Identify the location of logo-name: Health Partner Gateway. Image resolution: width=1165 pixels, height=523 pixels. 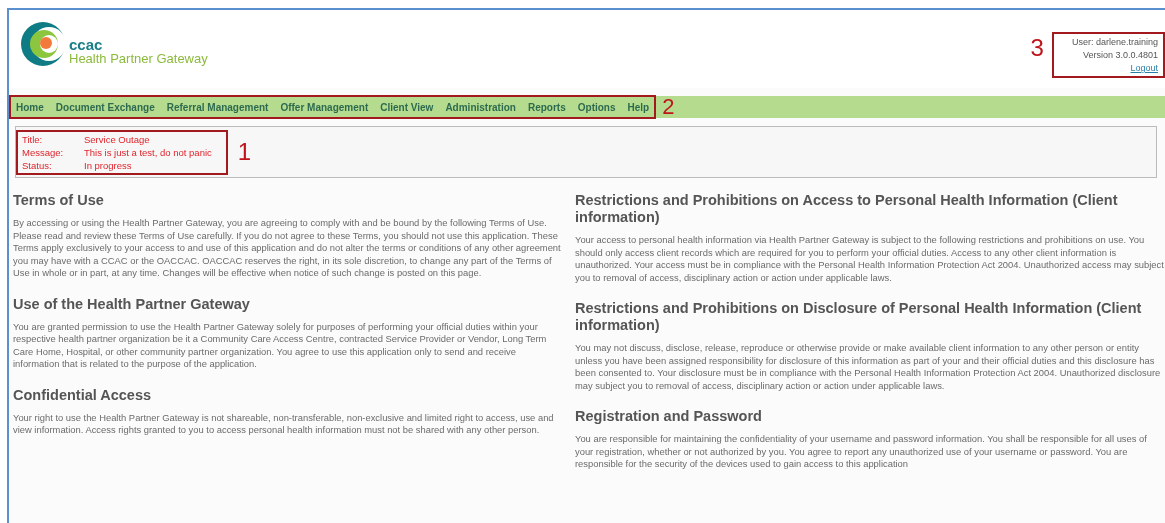
(138, 58).